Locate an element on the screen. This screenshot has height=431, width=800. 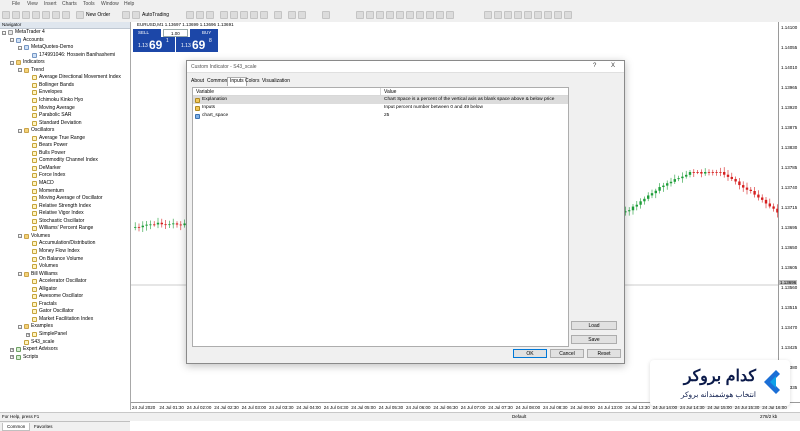
navigator-item: Accumulation/Distribution is located at coordinates (65, 243).